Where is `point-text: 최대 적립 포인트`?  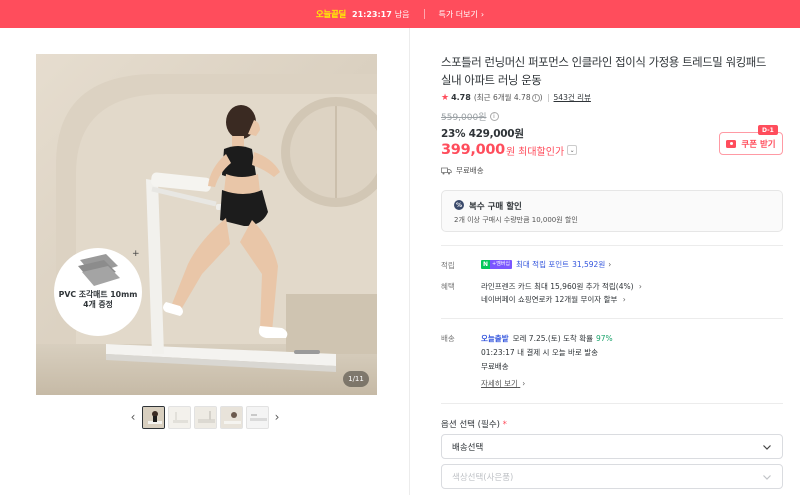 point-text: 최대 적립 포인트 is located at coordinates (543, 264).